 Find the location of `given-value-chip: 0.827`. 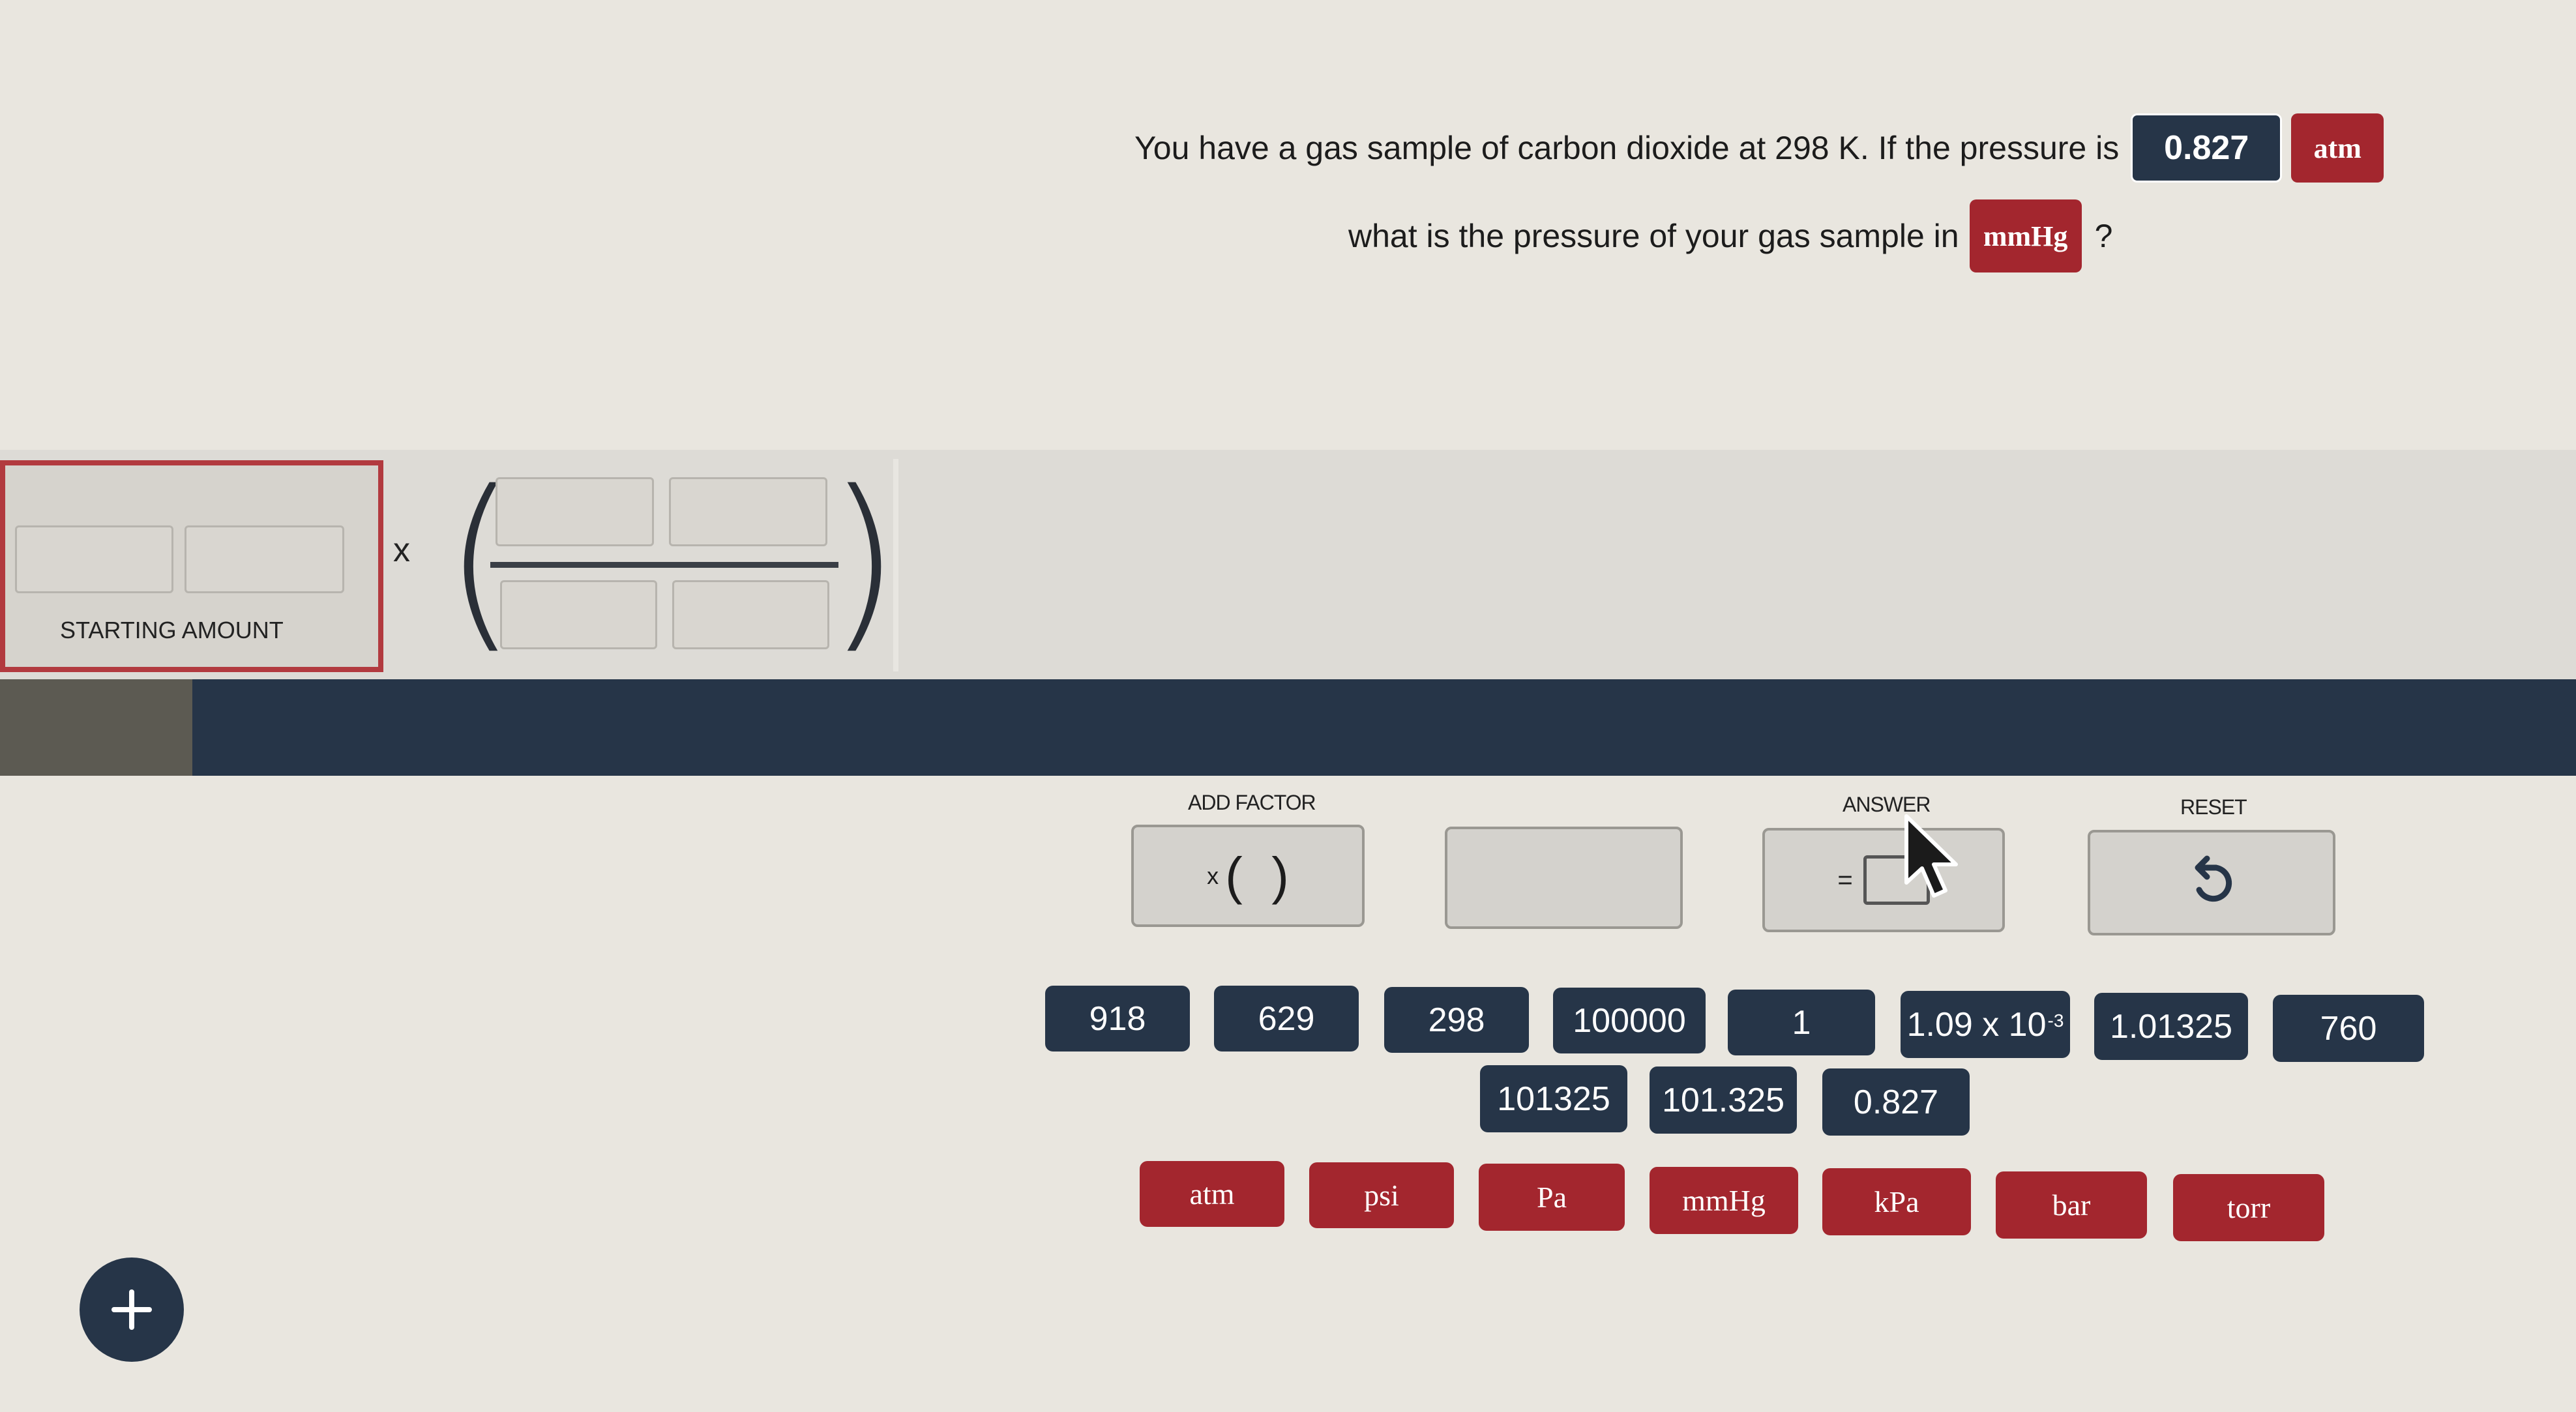

given-value-chip: 0.827 is located at coordinates (2207, 148).